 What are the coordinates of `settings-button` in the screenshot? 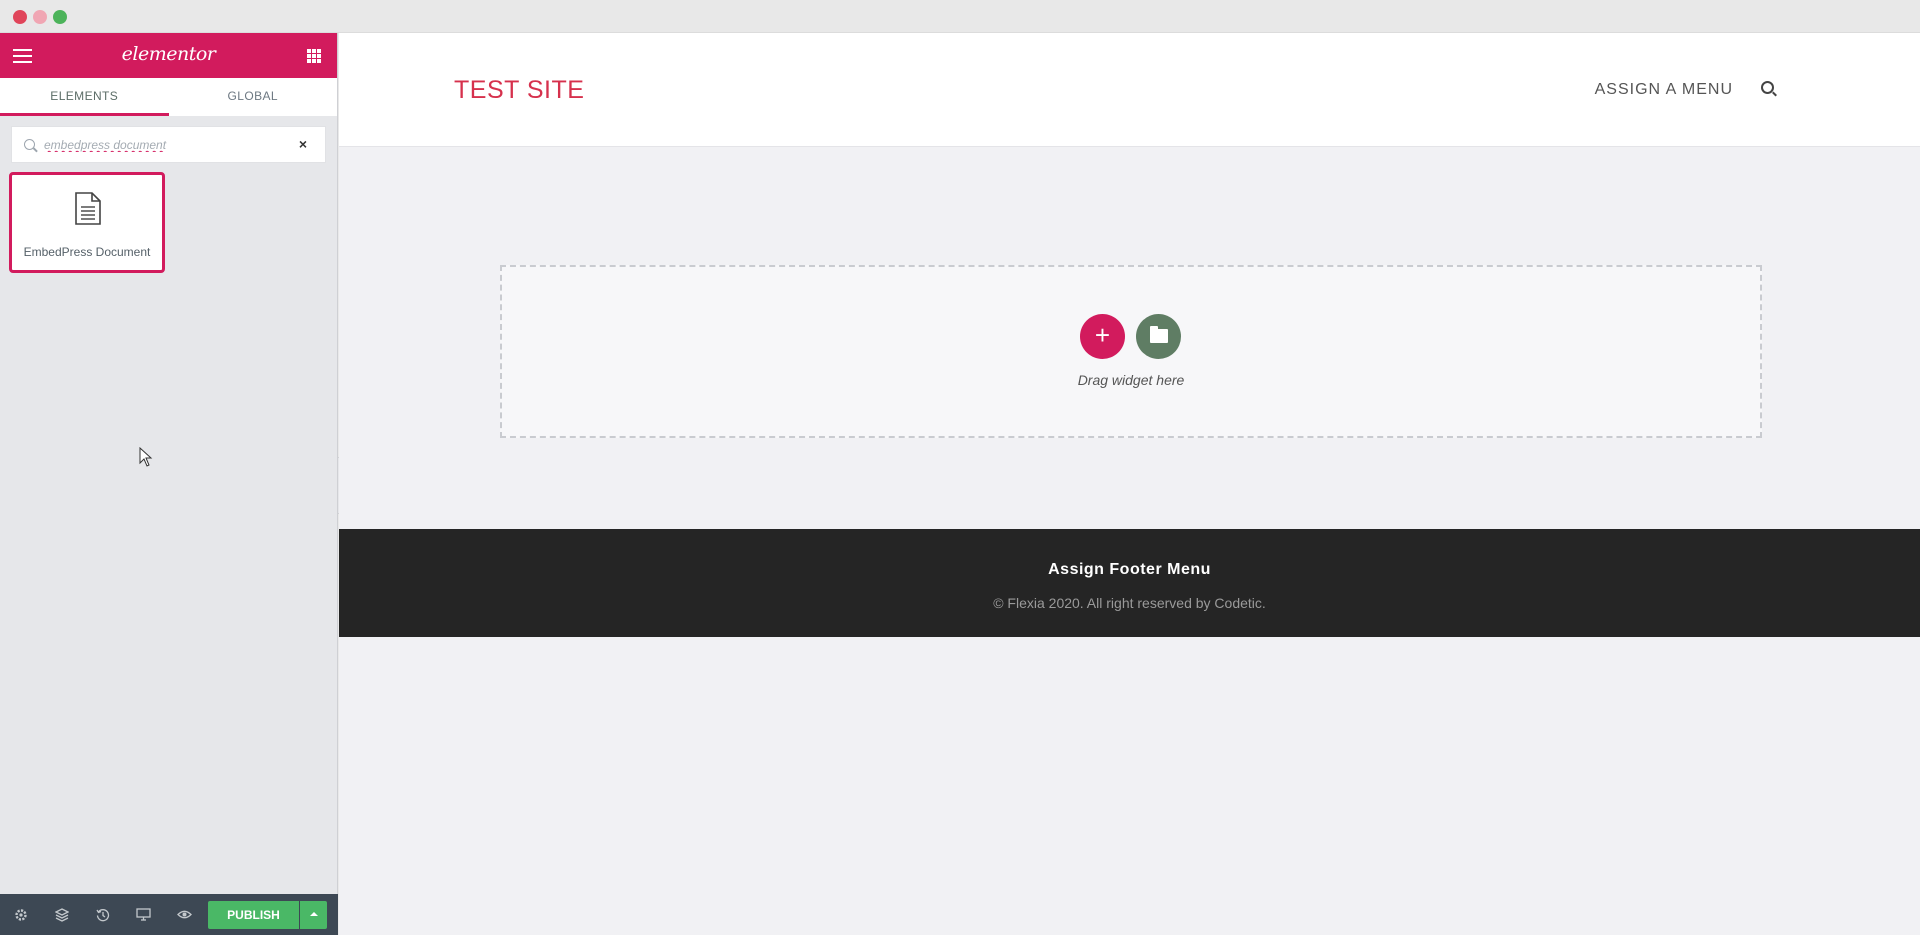 It's located at (20, 914).